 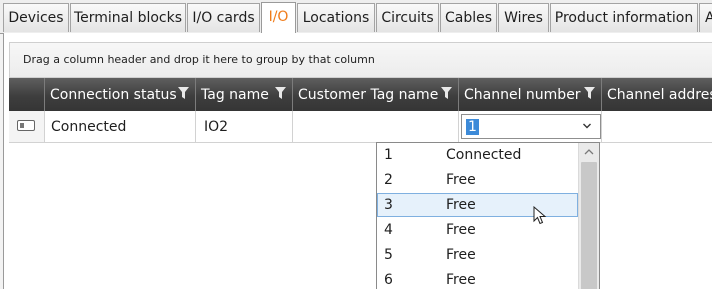 I want to click on option-number: 1, so click(x=388, y=155).